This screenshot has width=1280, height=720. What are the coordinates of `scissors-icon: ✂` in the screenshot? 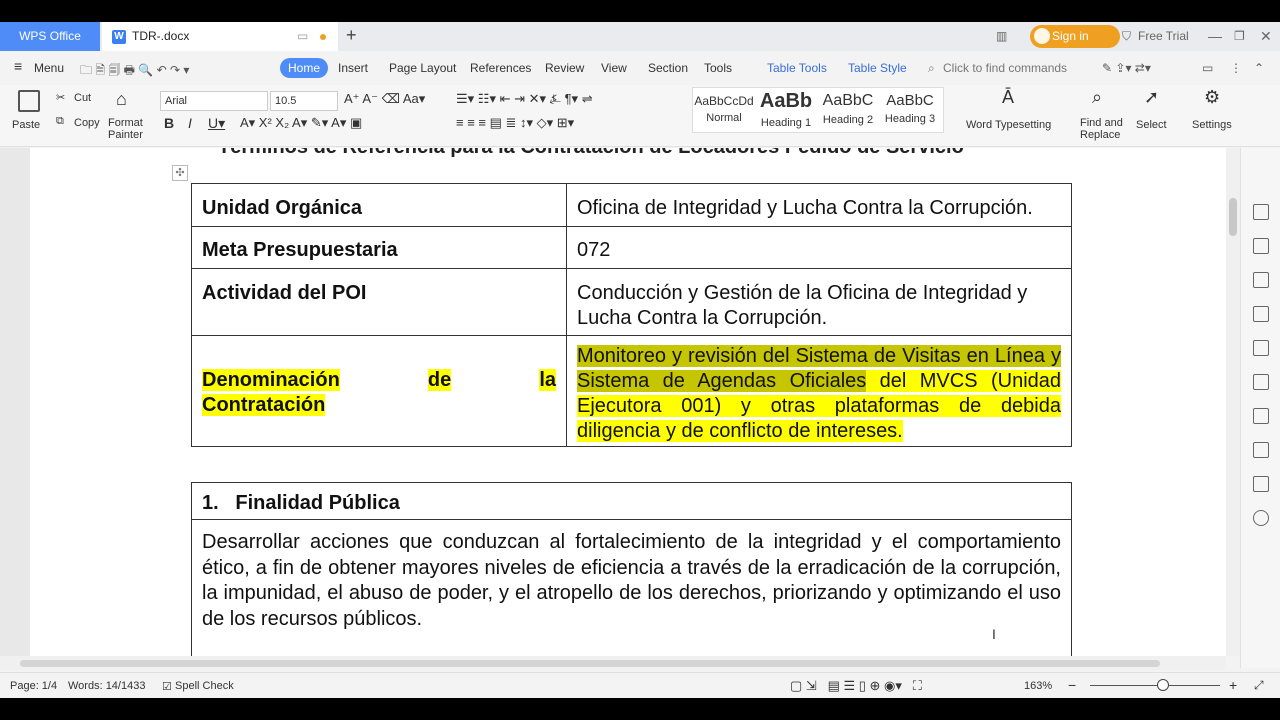 It's located at (60, 97).